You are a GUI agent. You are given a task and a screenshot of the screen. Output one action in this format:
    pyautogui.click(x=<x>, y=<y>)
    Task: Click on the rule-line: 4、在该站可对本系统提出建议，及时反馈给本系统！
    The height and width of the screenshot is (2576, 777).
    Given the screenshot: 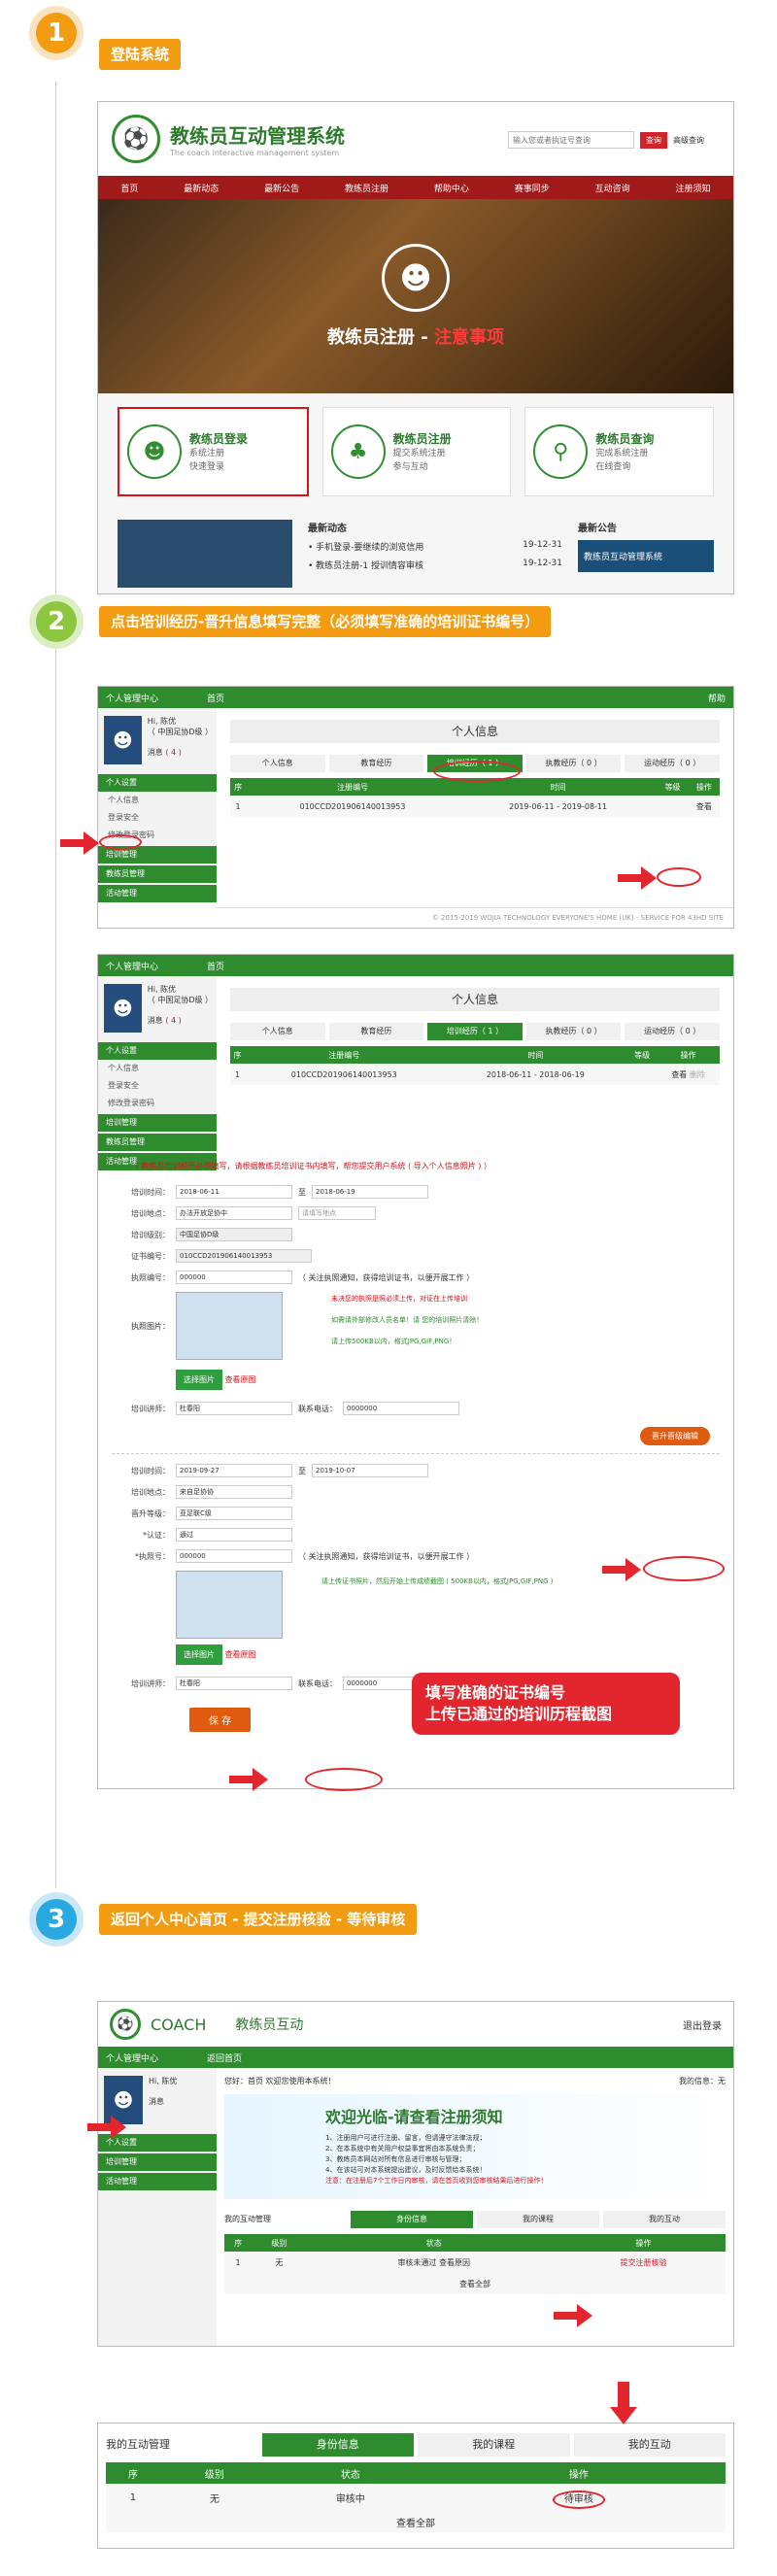 What is the action you would take?
    pyautogui.click(x=406, y=2170)
    